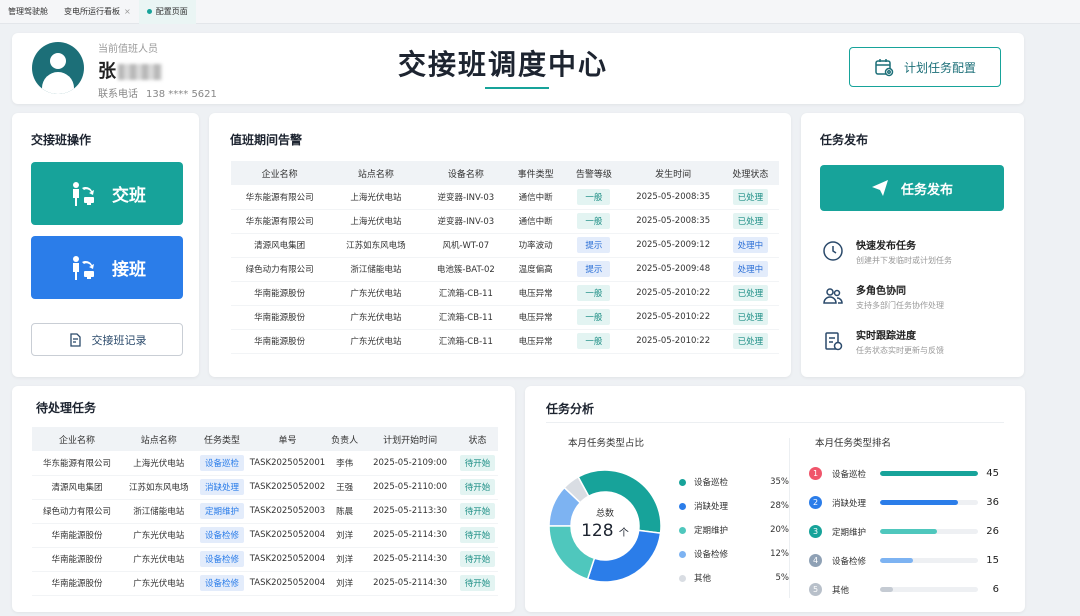  What do you see at coordinates (711, 555) in the screenshot?
I see `legend-label: 设备检修` at bounding box center [711, 555].